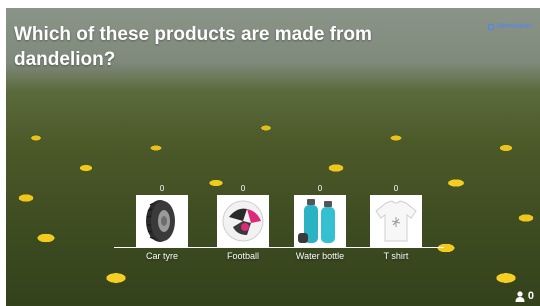 The image size is (540, 306). I want to click on option-label: Football, so click(243, 256).